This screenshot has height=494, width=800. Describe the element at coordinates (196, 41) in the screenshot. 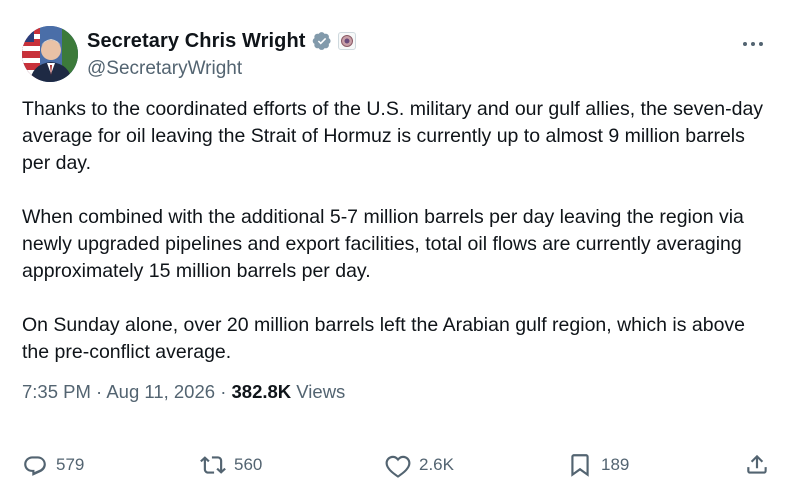

I see `author-display-name: Secretary Chris Wright` at that location.